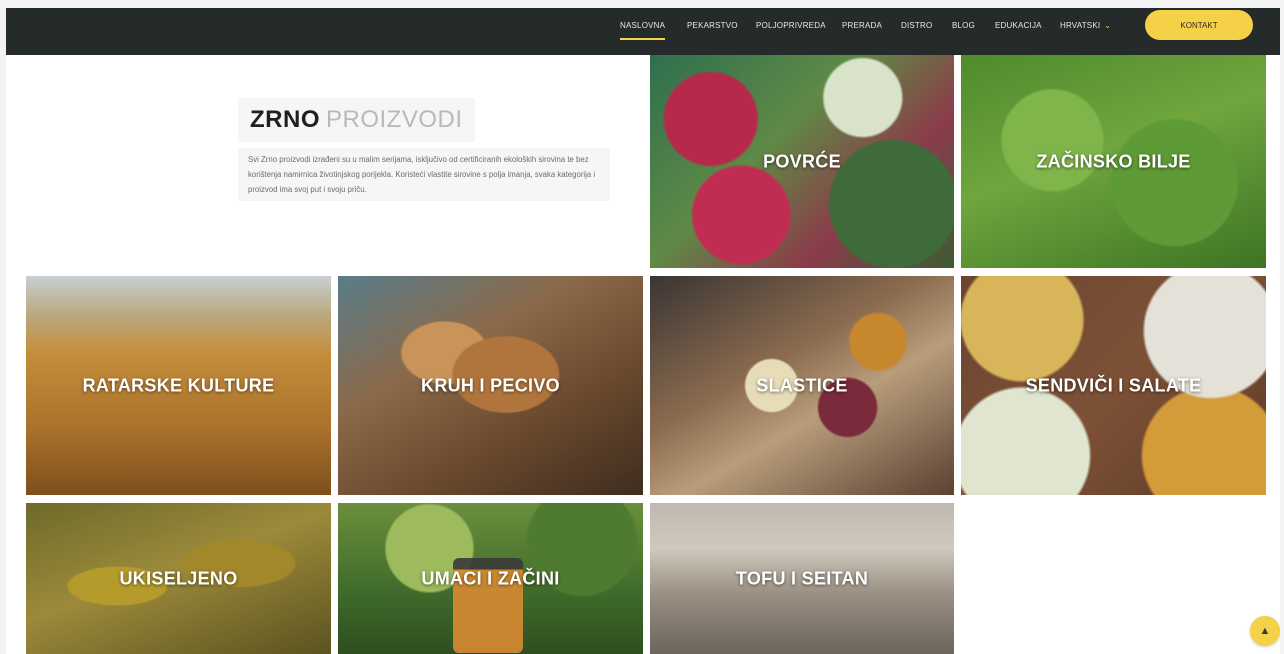  Describe the element at coordinates (916, 25) in the screenshot. I see `nav-item-distro: DISTRO` at that location.